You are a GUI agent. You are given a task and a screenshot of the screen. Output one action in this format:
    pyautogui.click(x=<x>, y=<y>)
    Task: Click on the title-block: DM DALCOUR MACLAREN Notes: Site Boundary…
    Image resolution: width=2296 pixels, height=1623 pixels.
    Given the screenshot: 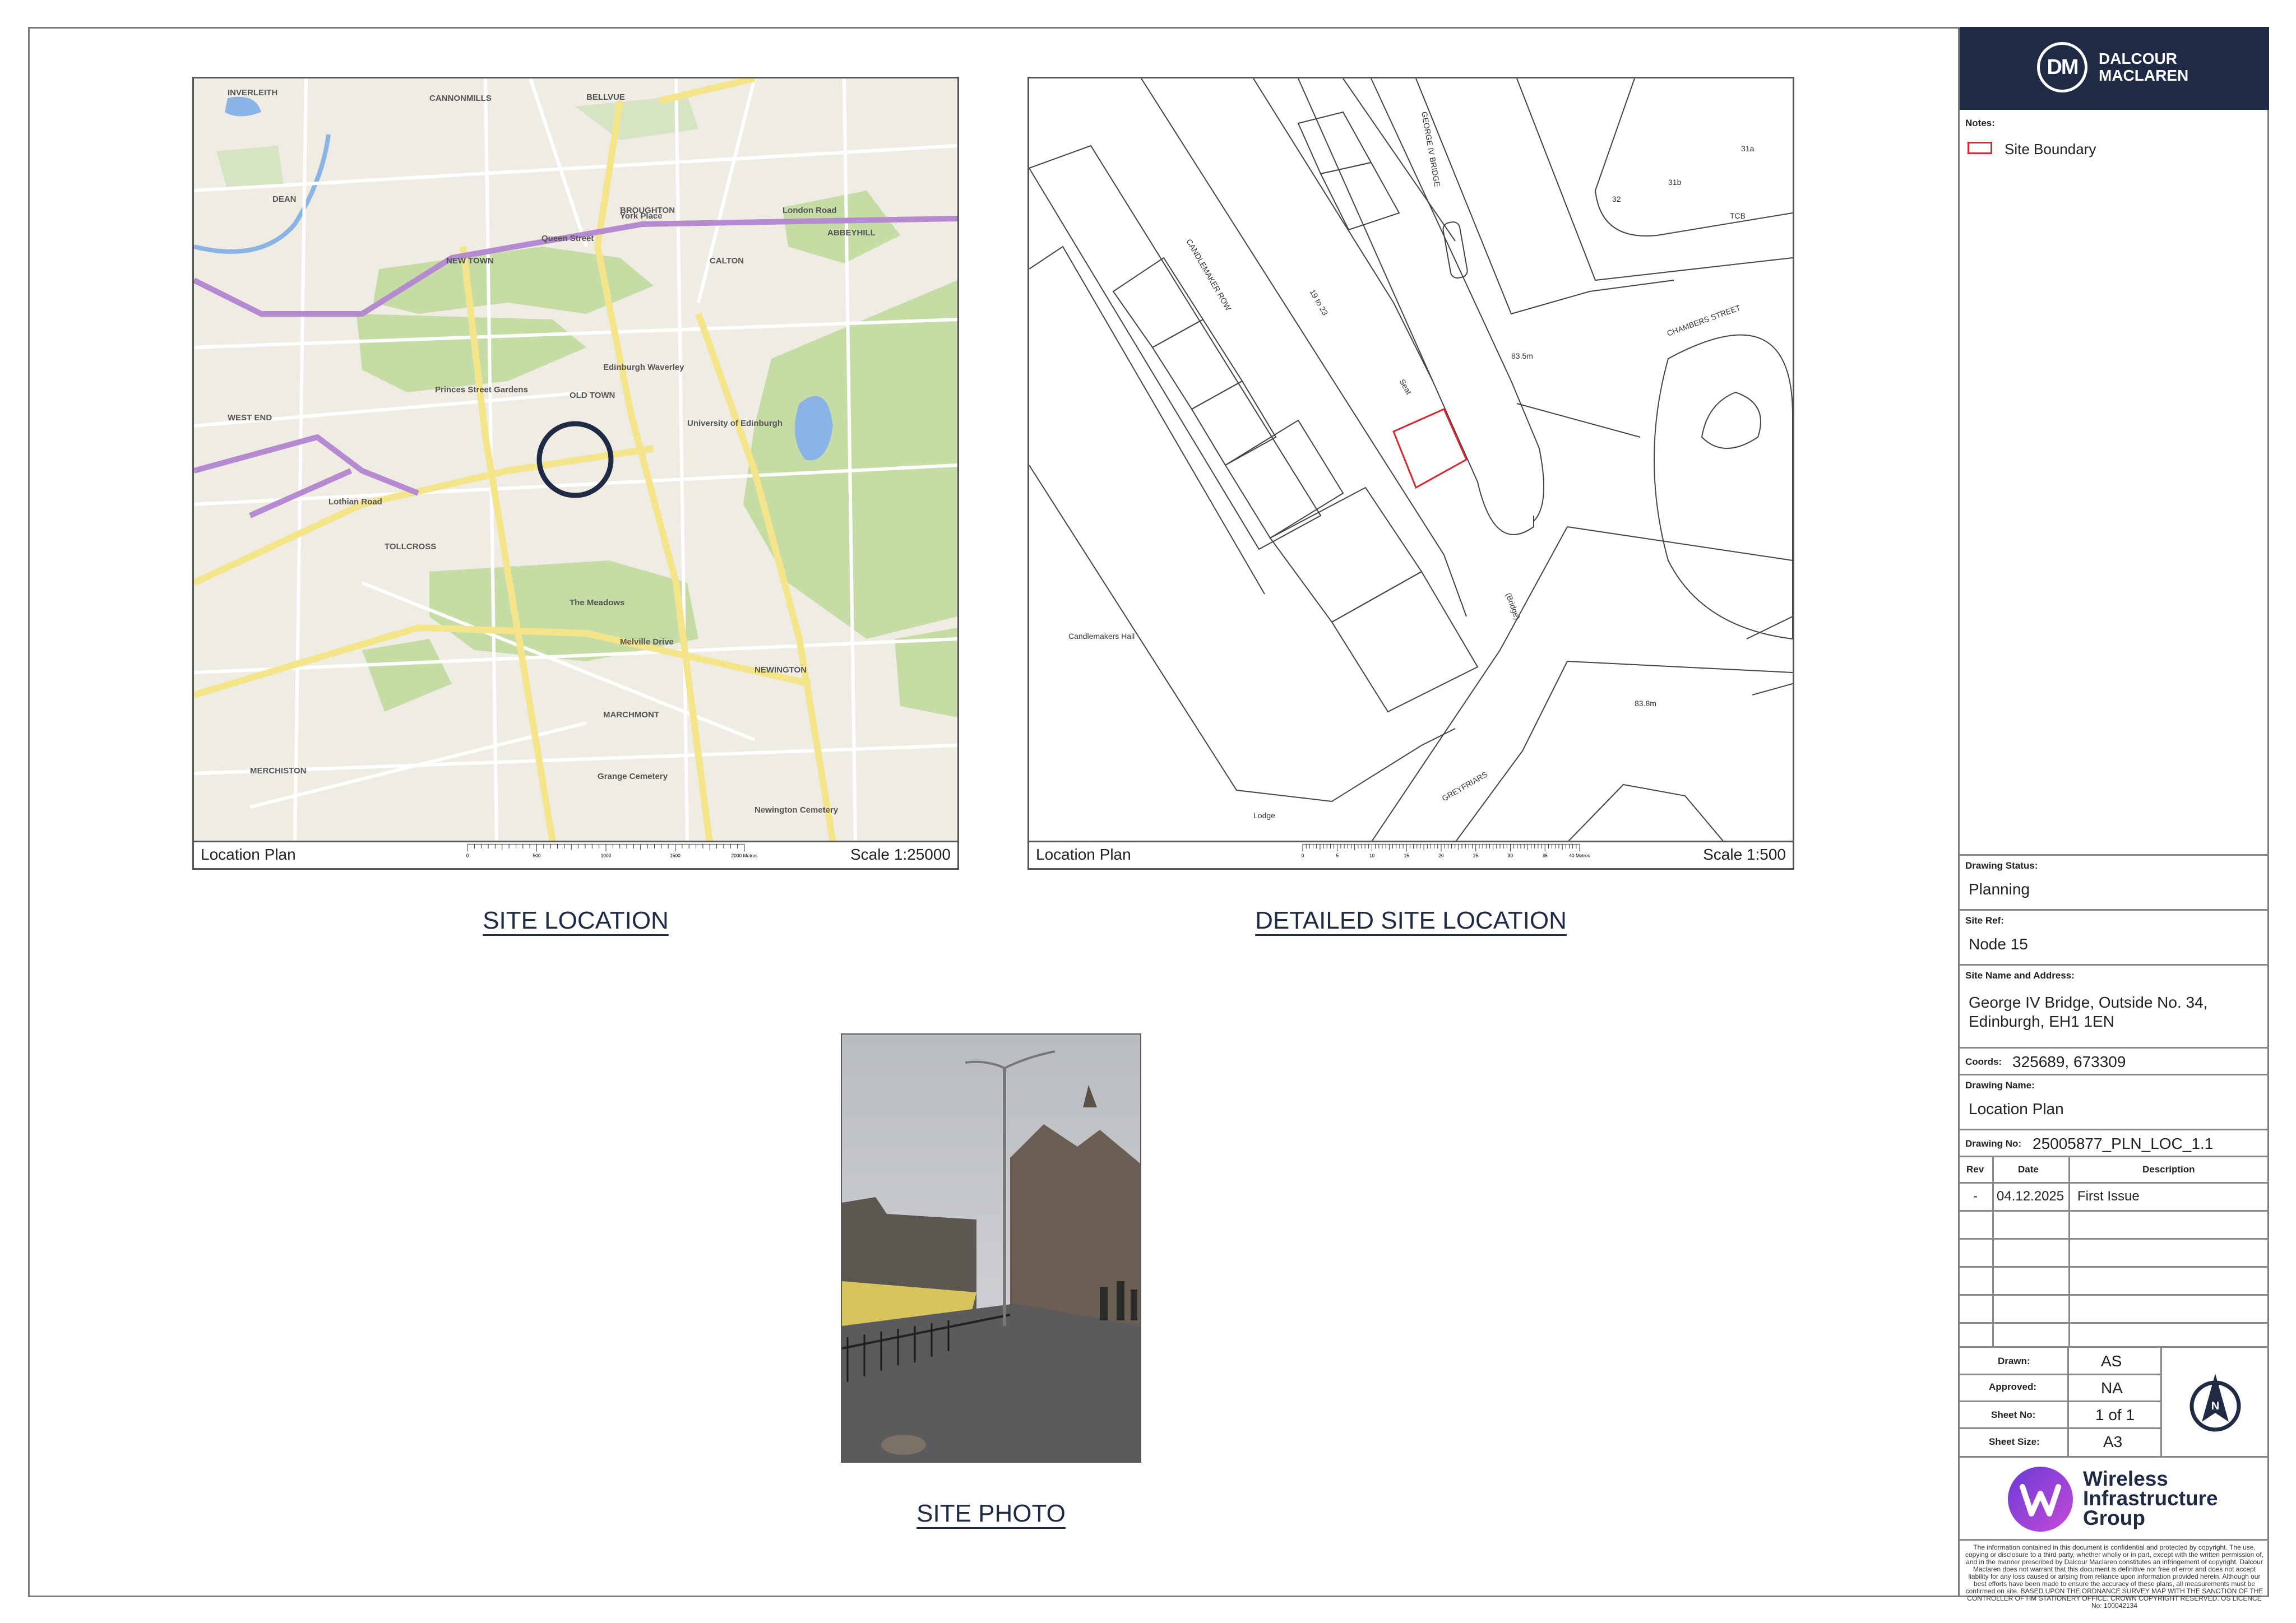 What is the action you would take?
    pyautogui.click(x=2113, y=818)
    